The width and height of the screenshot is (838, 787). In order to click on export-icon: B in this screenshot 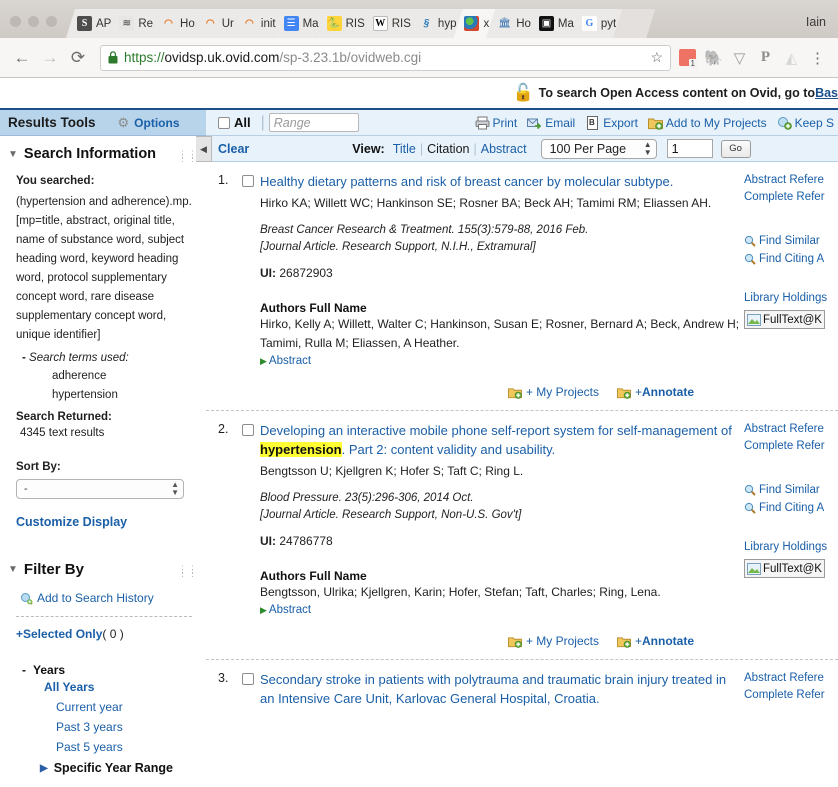, I will do `click(592, 122)`.